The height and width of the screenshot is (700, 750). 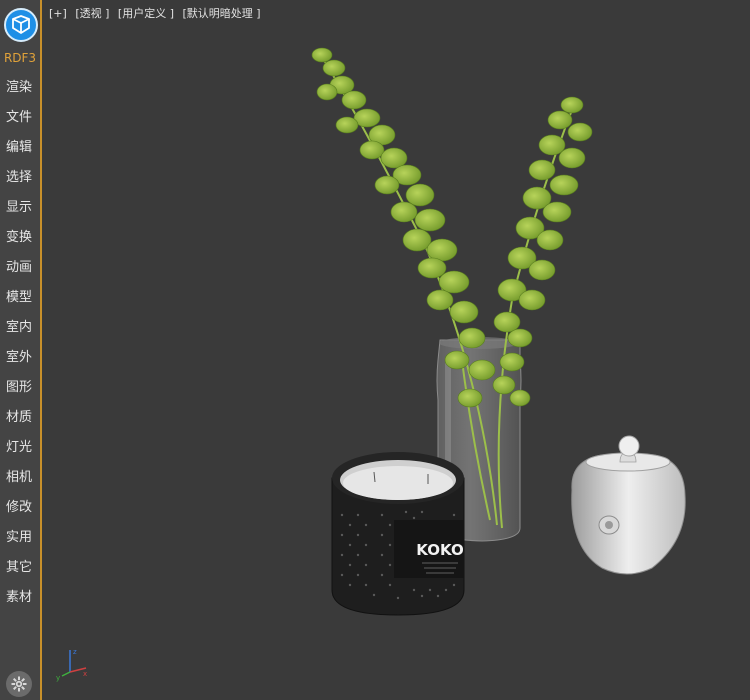 What do you see at coordinates (20, 513) in the screenshot?
I see `menu-item-modify: 修改` at bounding box center [20, 513].